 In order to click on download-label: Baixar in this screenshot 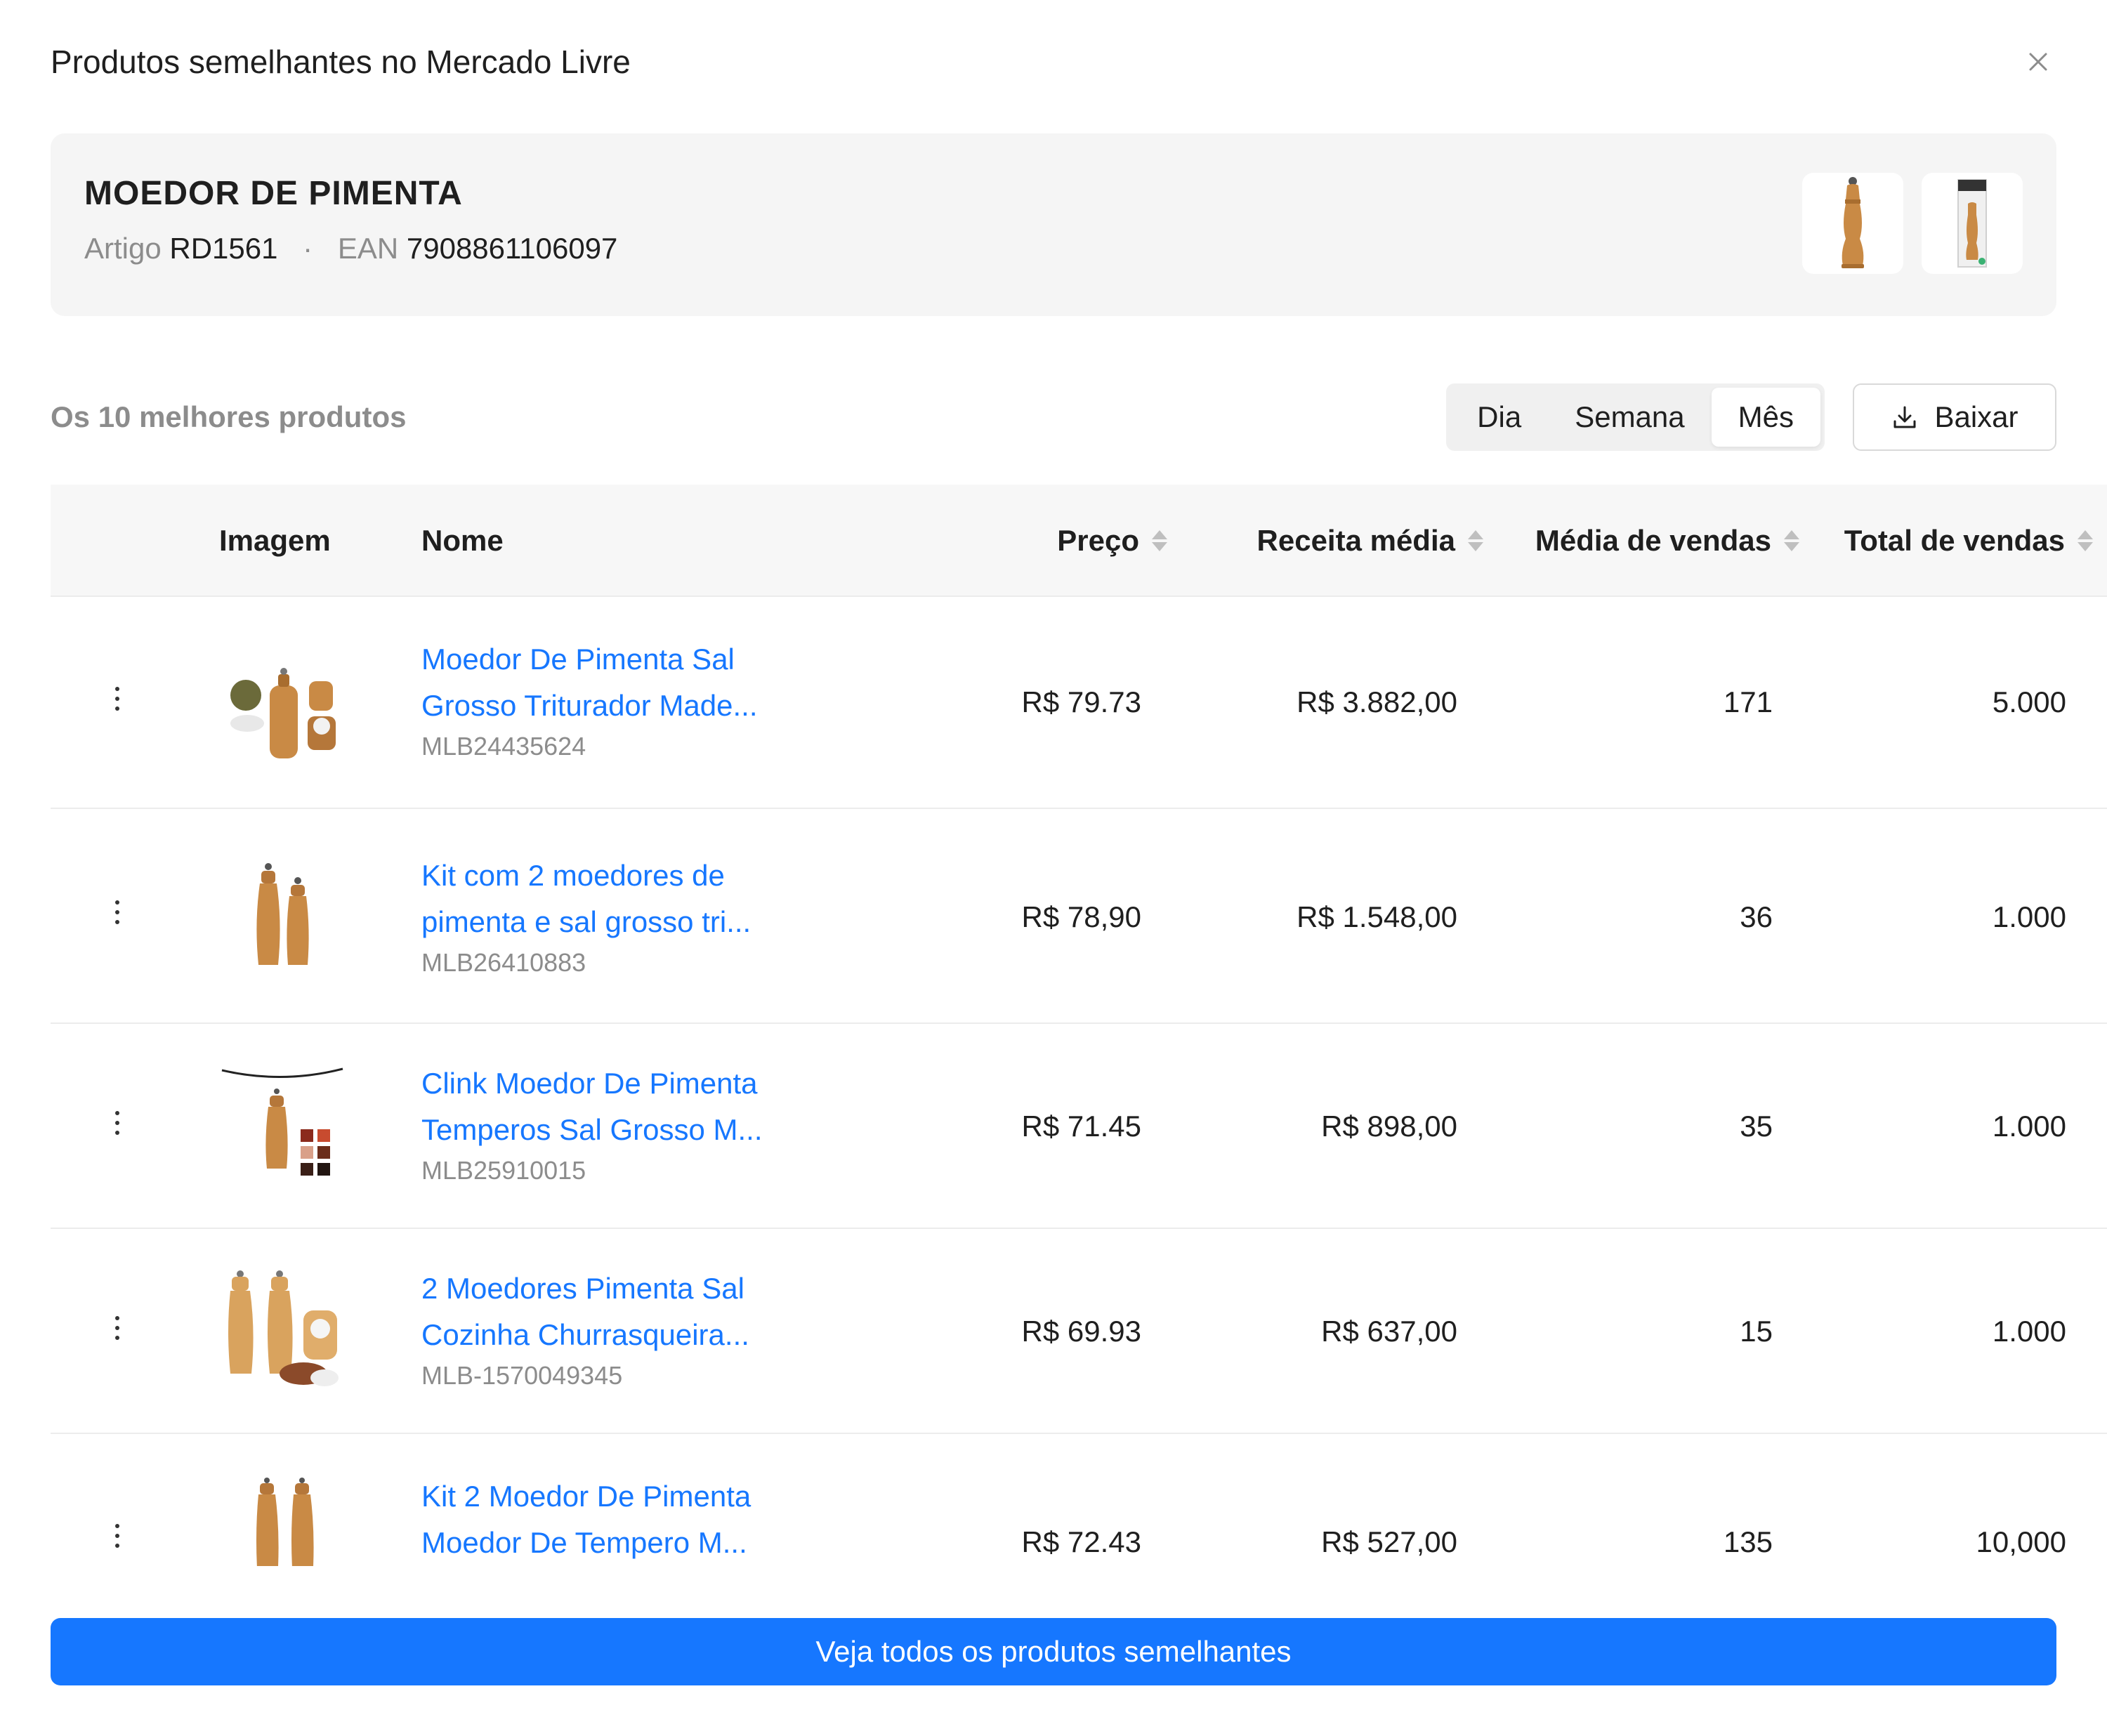, I will do `click(1976, 416)`.